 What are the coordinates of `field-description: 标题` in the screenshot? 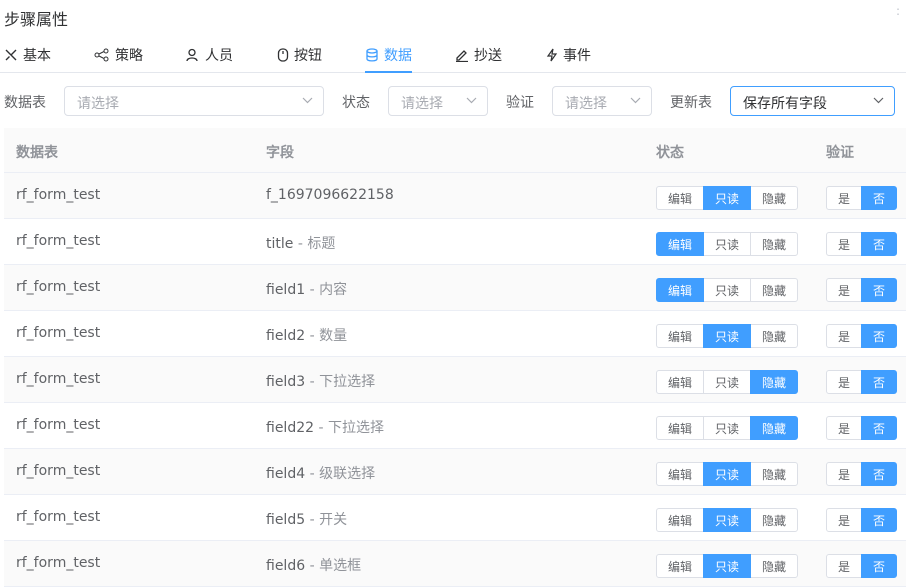 It's located at (321, 244).